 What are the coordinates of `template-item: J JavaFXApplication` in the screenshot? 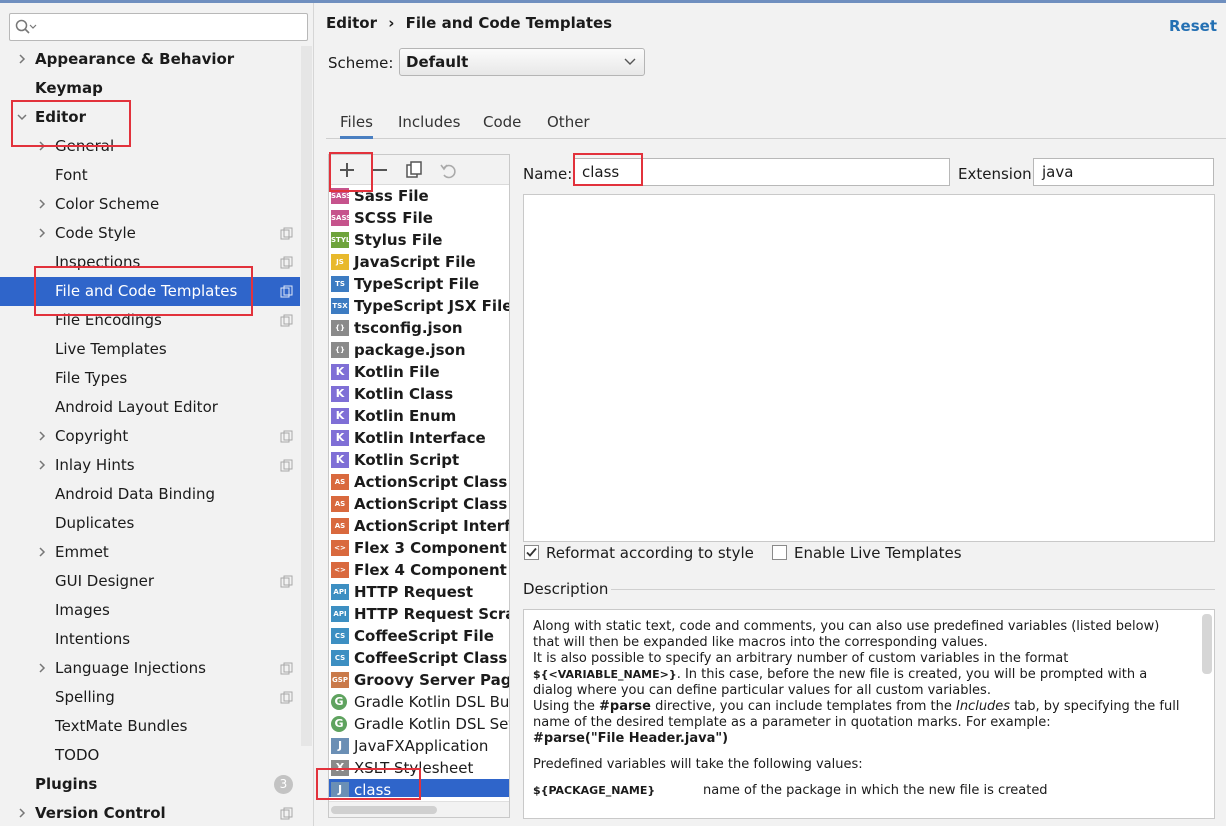 It's located at (419, 746).